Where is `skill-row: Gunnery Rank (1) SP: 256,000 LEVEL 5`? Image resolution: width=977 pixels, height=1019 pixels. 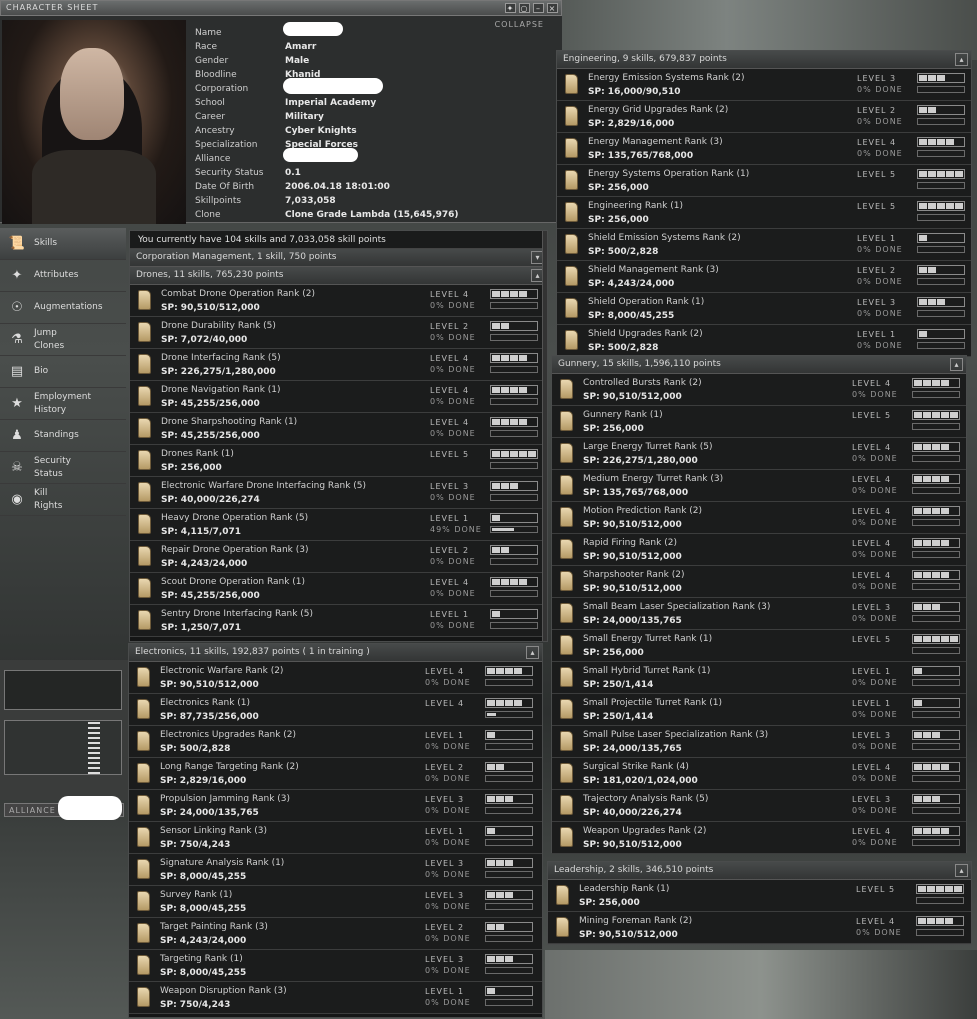
skill-row: Gunnery Rank (1) SP: 256,000 LEVEL 5 is located at coordinates (759, 422).